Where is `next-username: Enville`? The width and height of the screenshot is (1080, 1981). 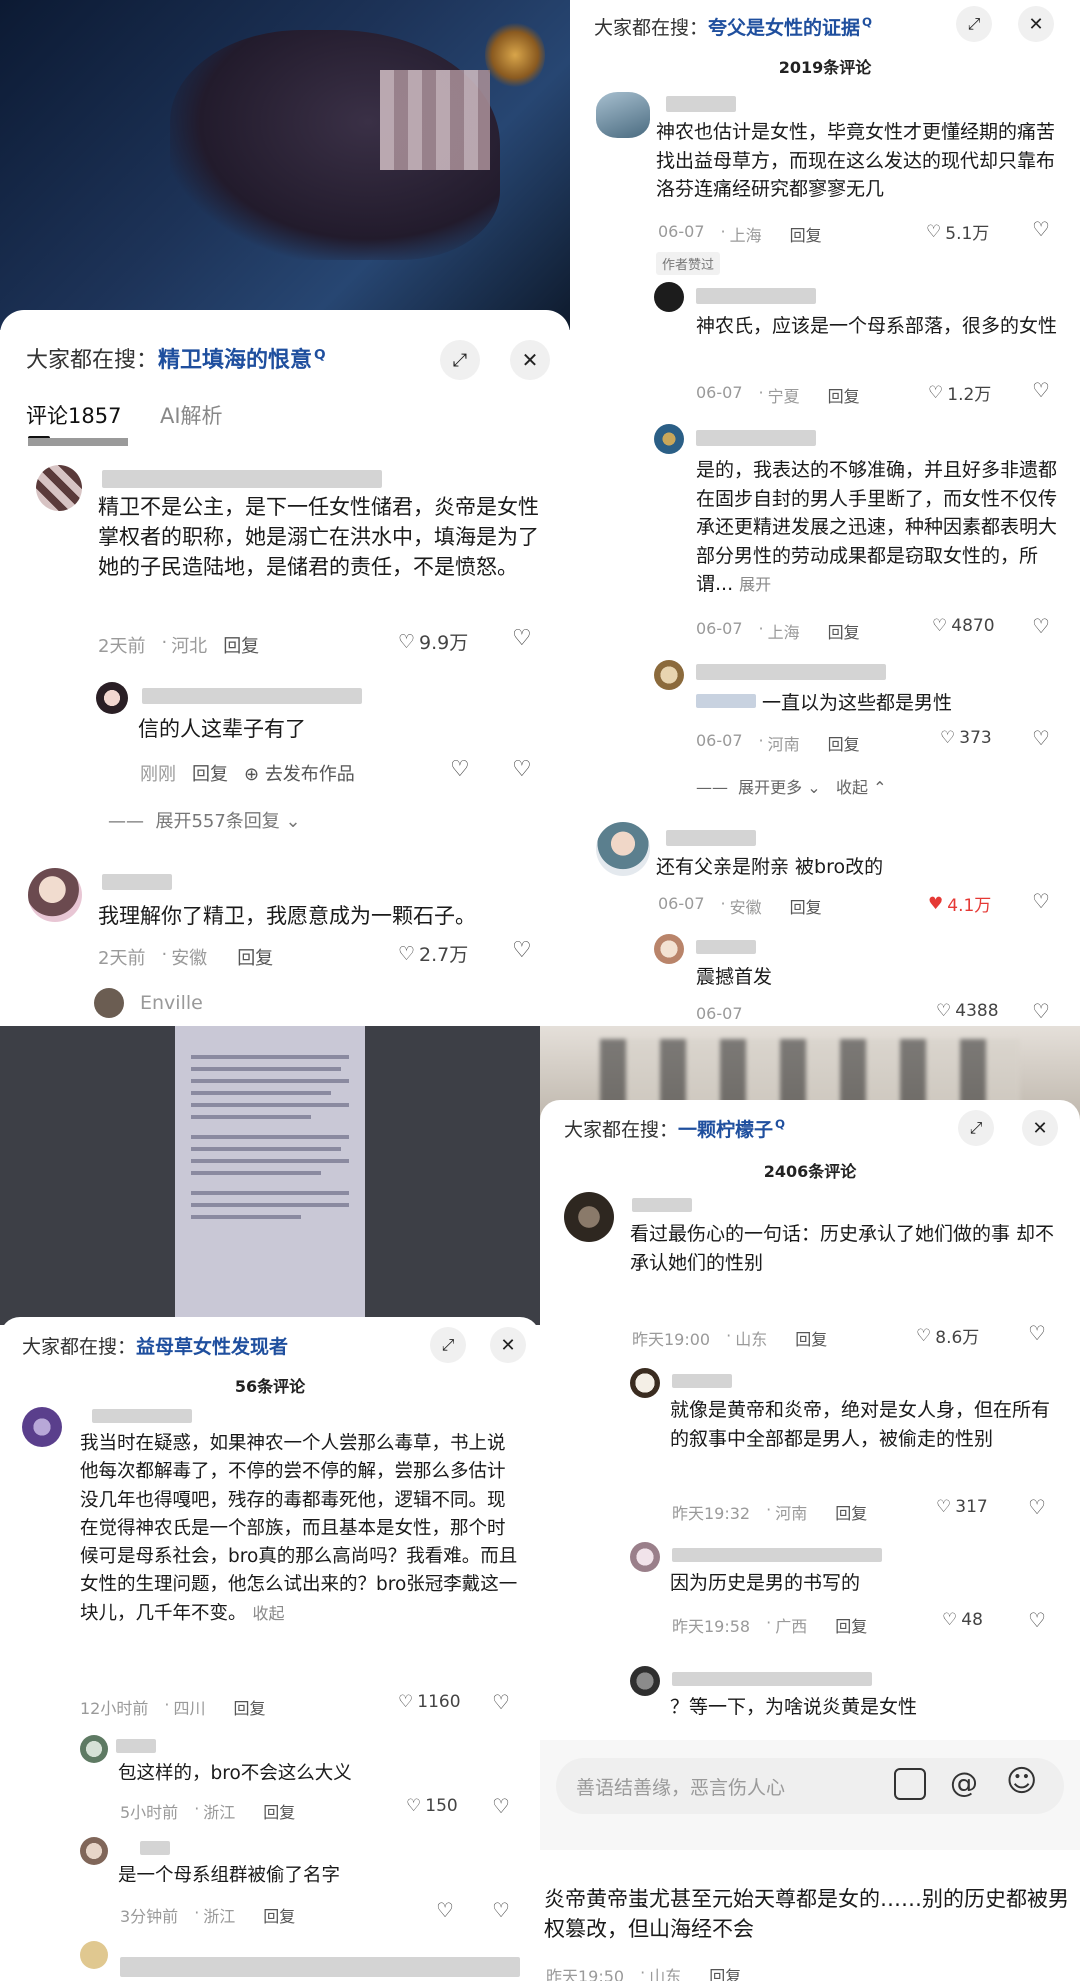 next-username: Enville is located at coordinates (171, 1003).